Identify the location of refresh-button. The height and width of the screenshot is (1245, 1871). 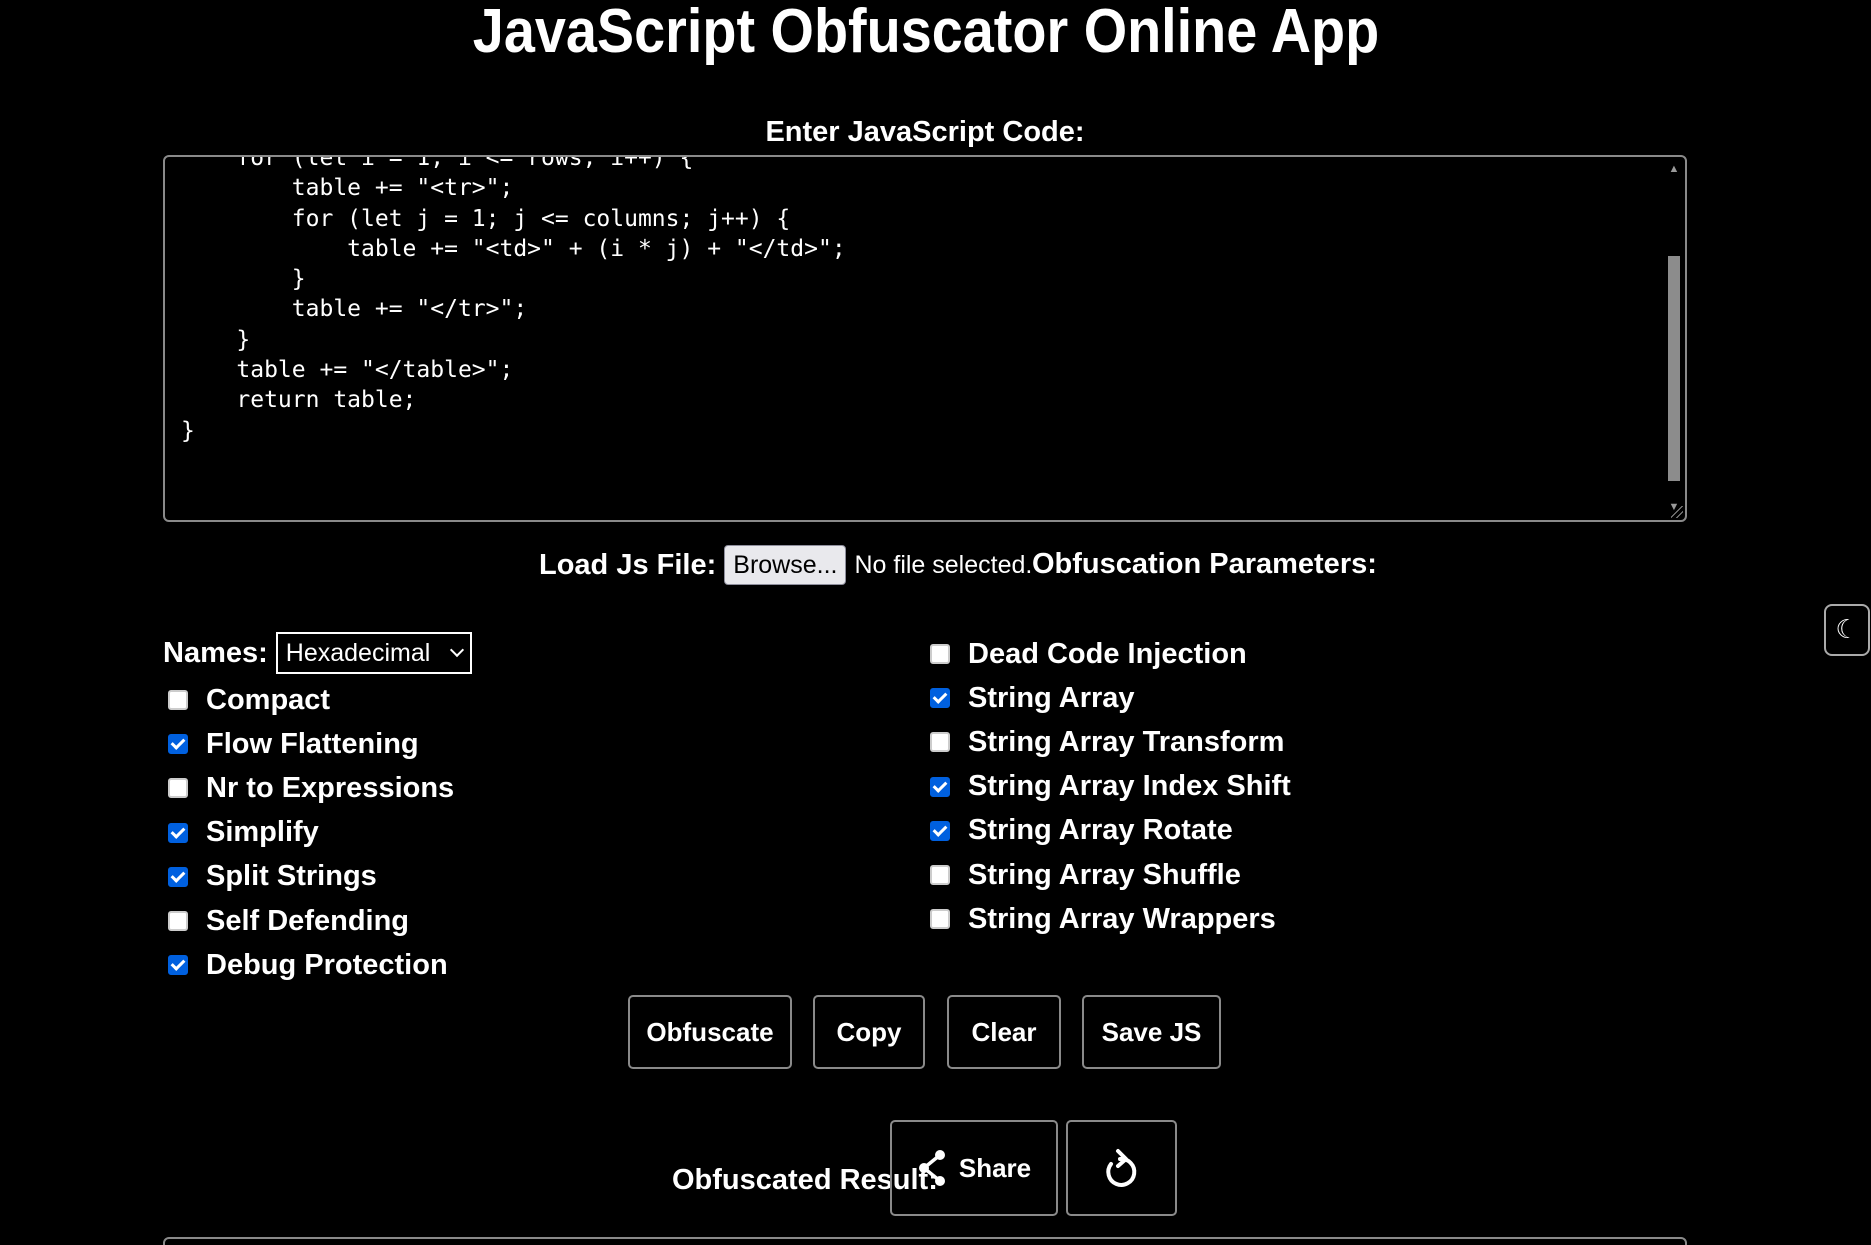
(1121, 1168).